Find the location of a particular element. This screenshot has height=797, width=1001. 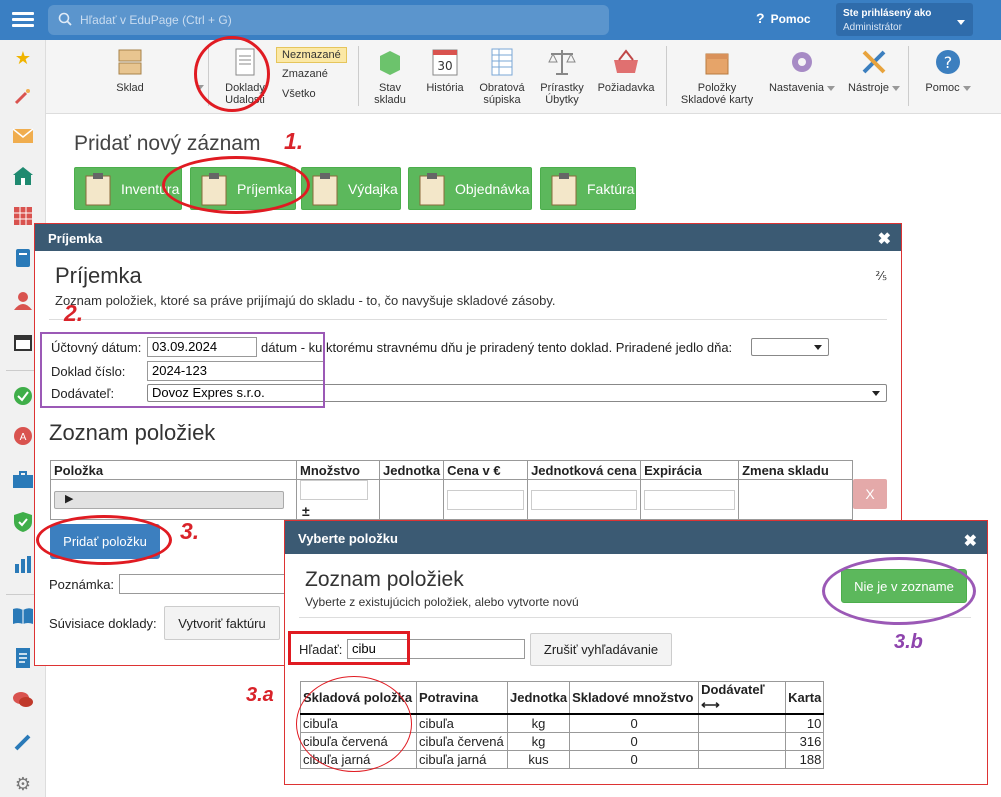

filter-vsetko: Všetko is located at coordinates (296, 94).